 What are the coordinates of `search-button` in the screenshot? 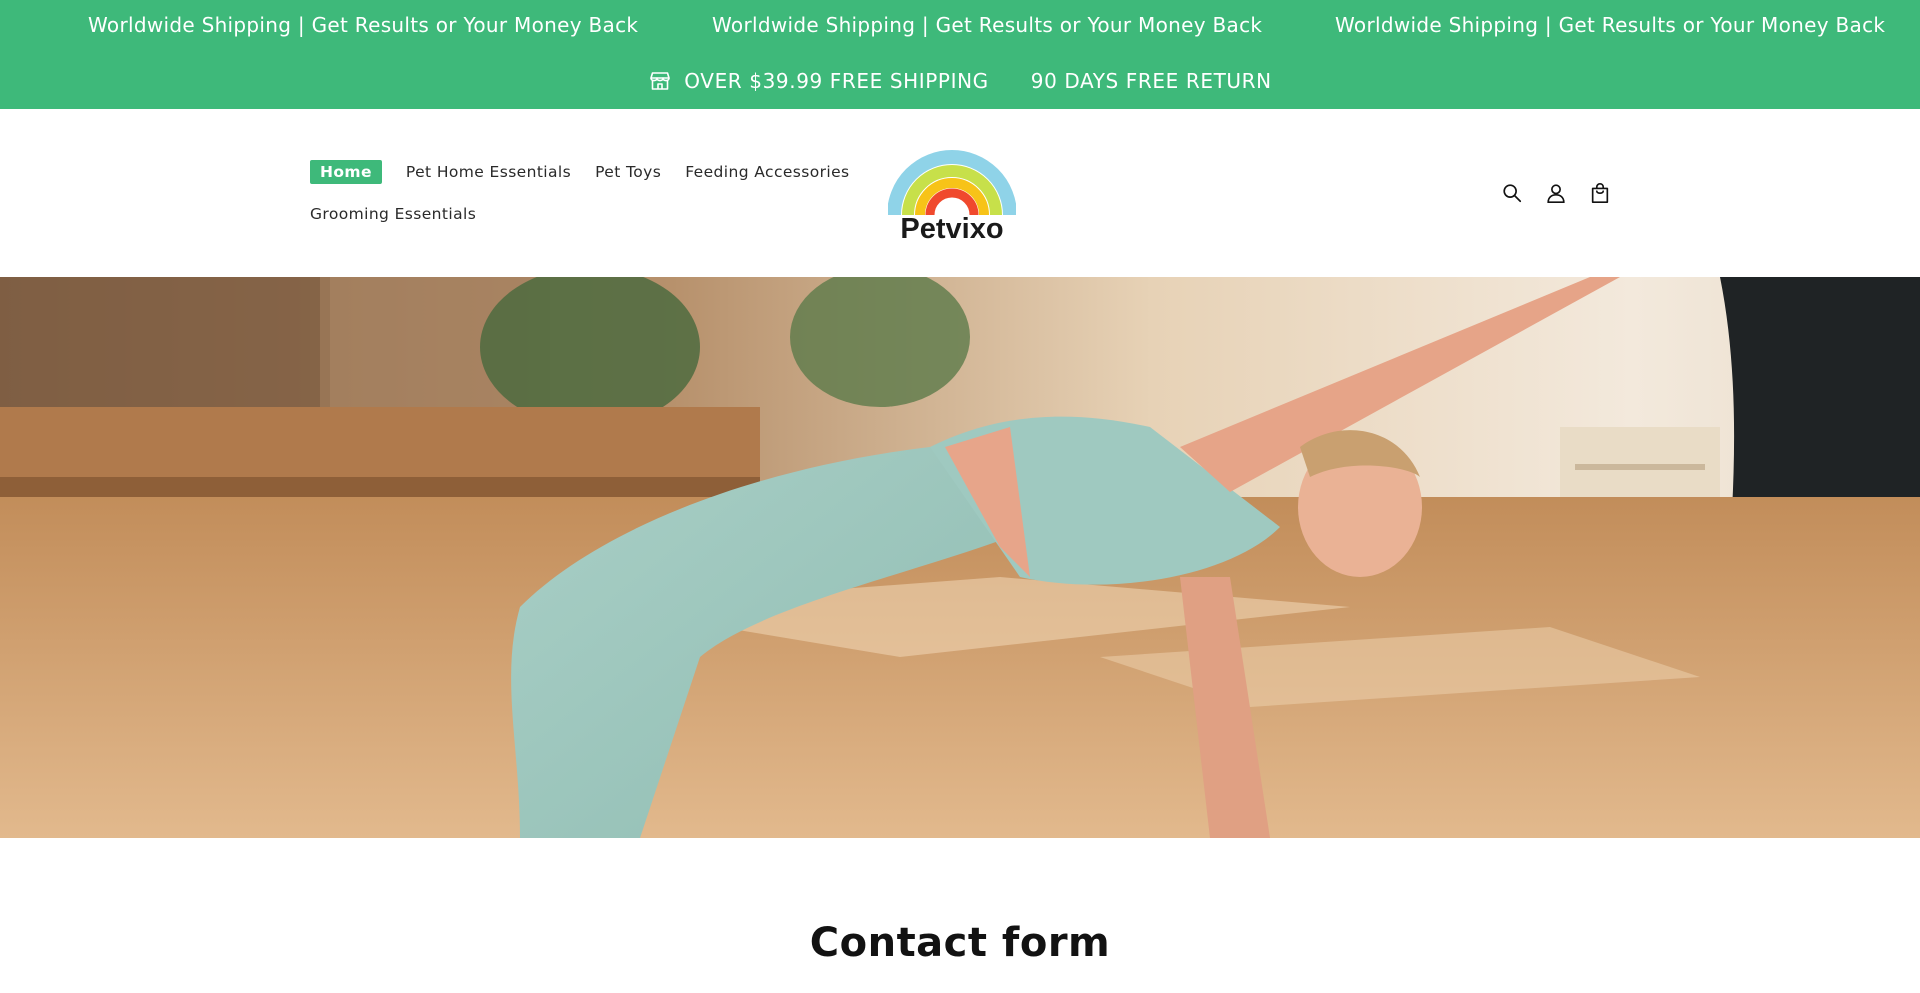 It's located at (1512, 193).